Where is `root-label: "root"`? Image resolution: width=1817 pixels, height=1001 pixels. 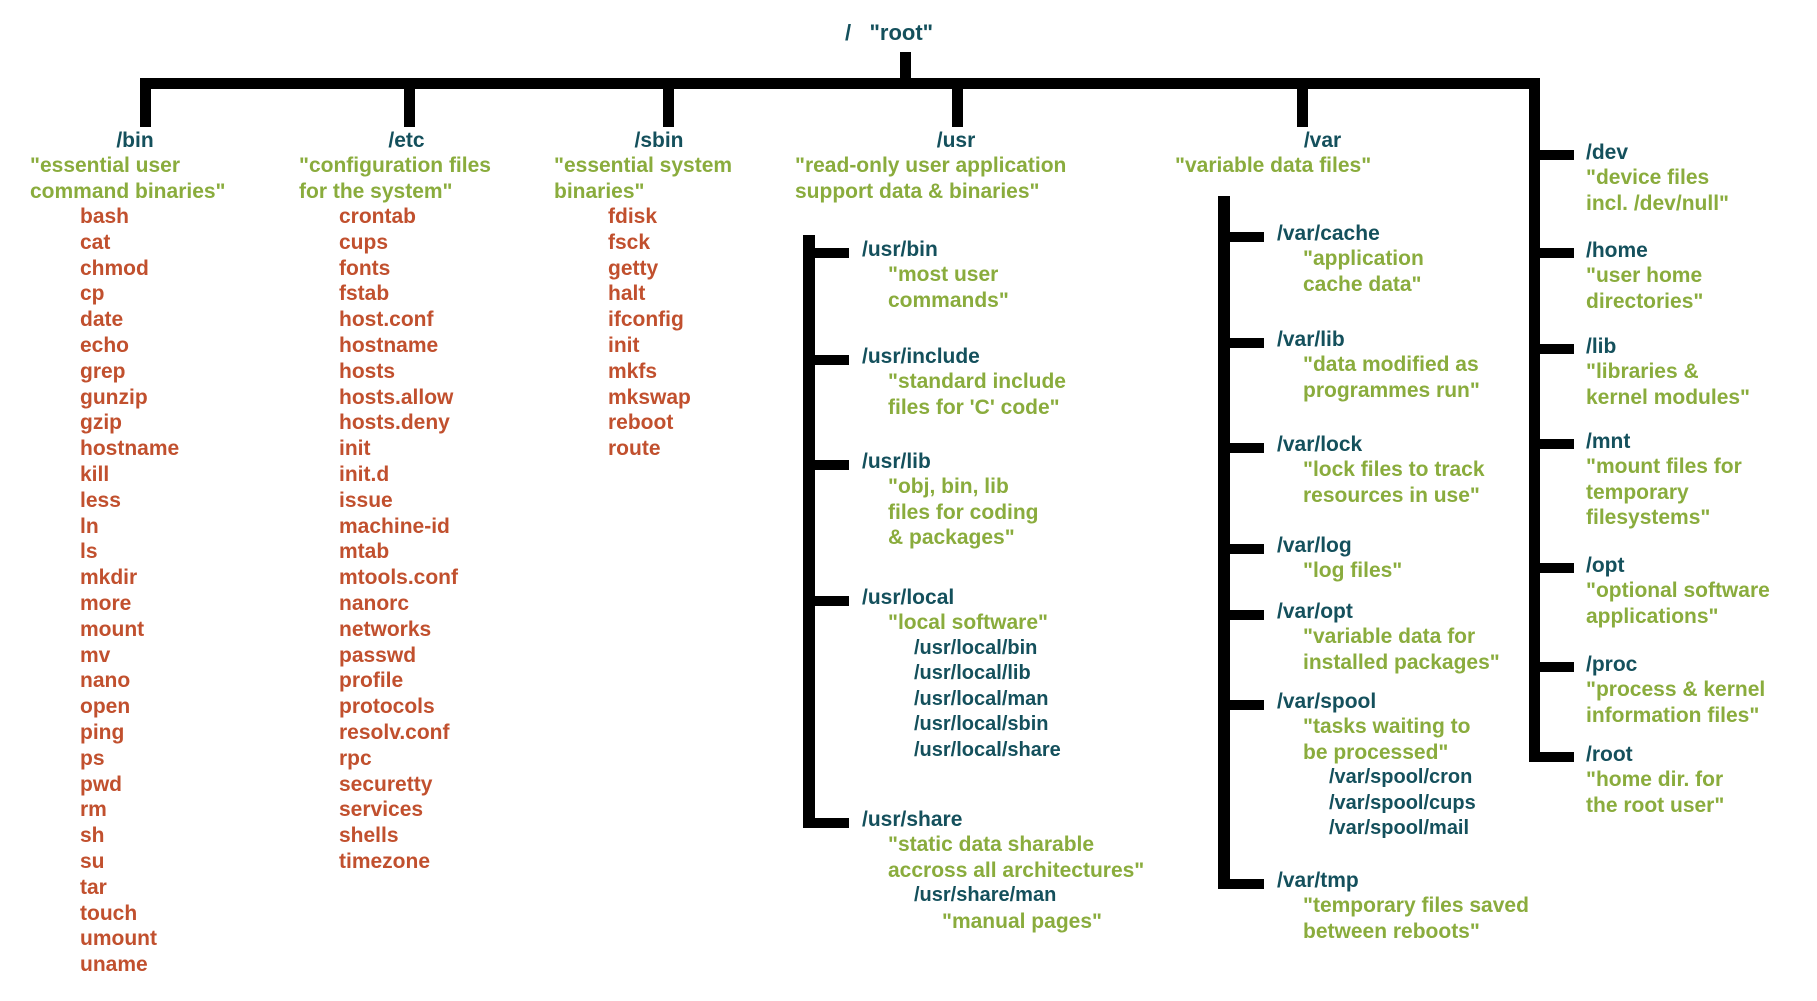 root-label: "root" is located at coordinates (901, 32).